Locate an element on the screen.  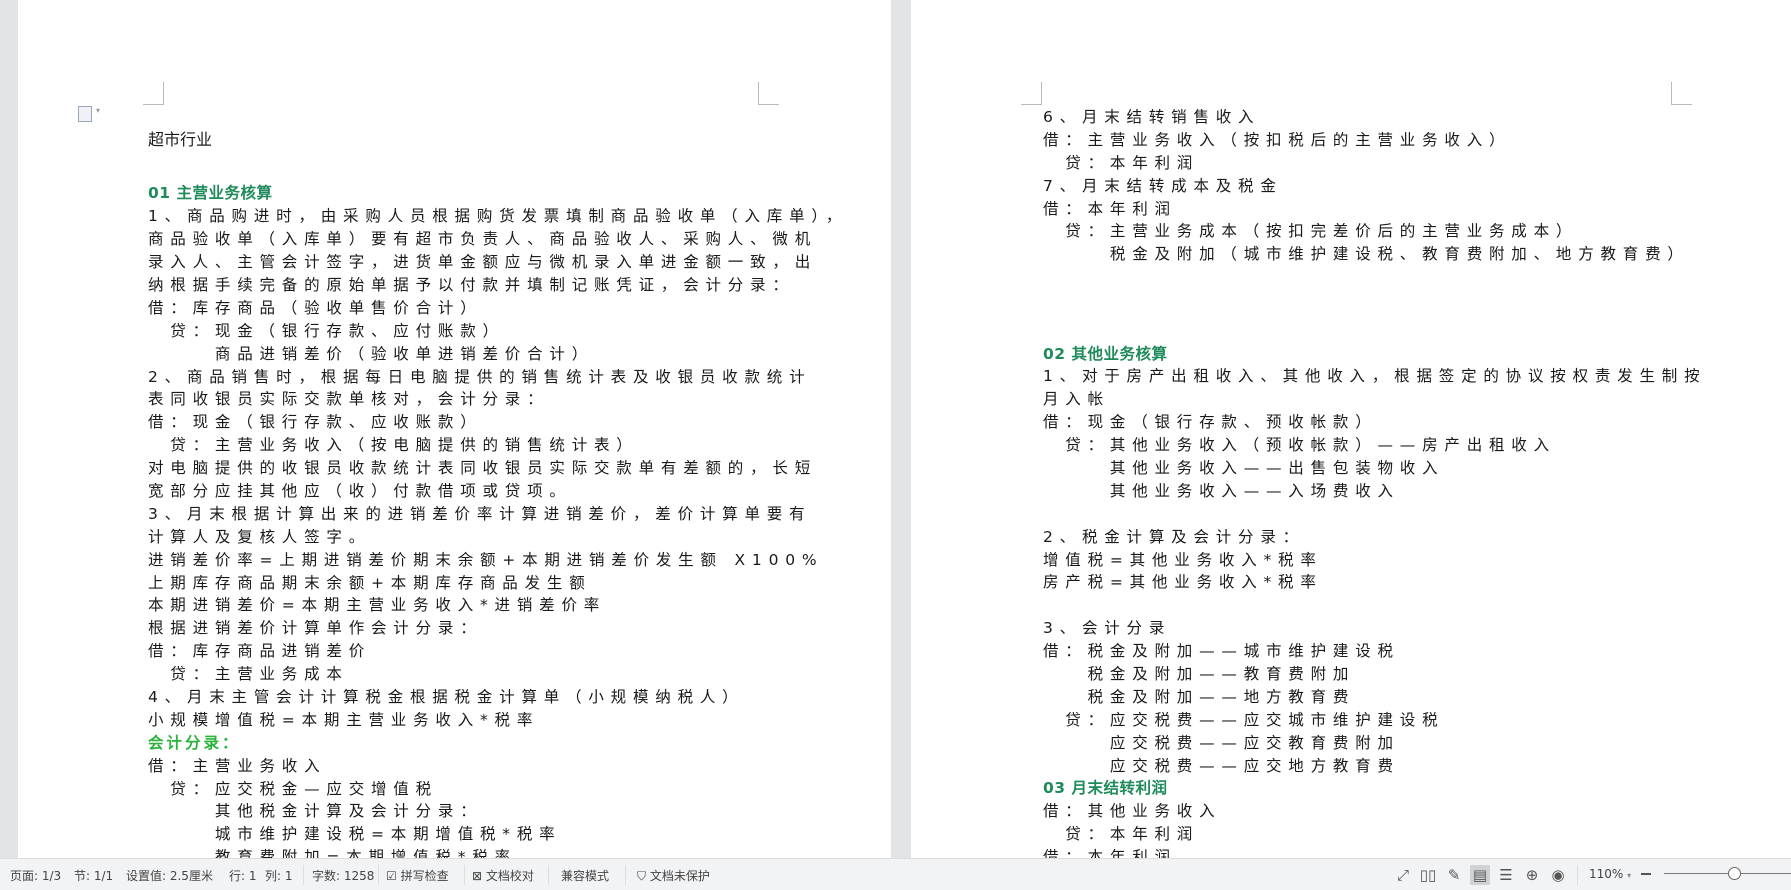
text-line: 纳根据手续完备的原始单据予以付款并填制记账凭证，会计分录： is located at coordinates (498, 285).